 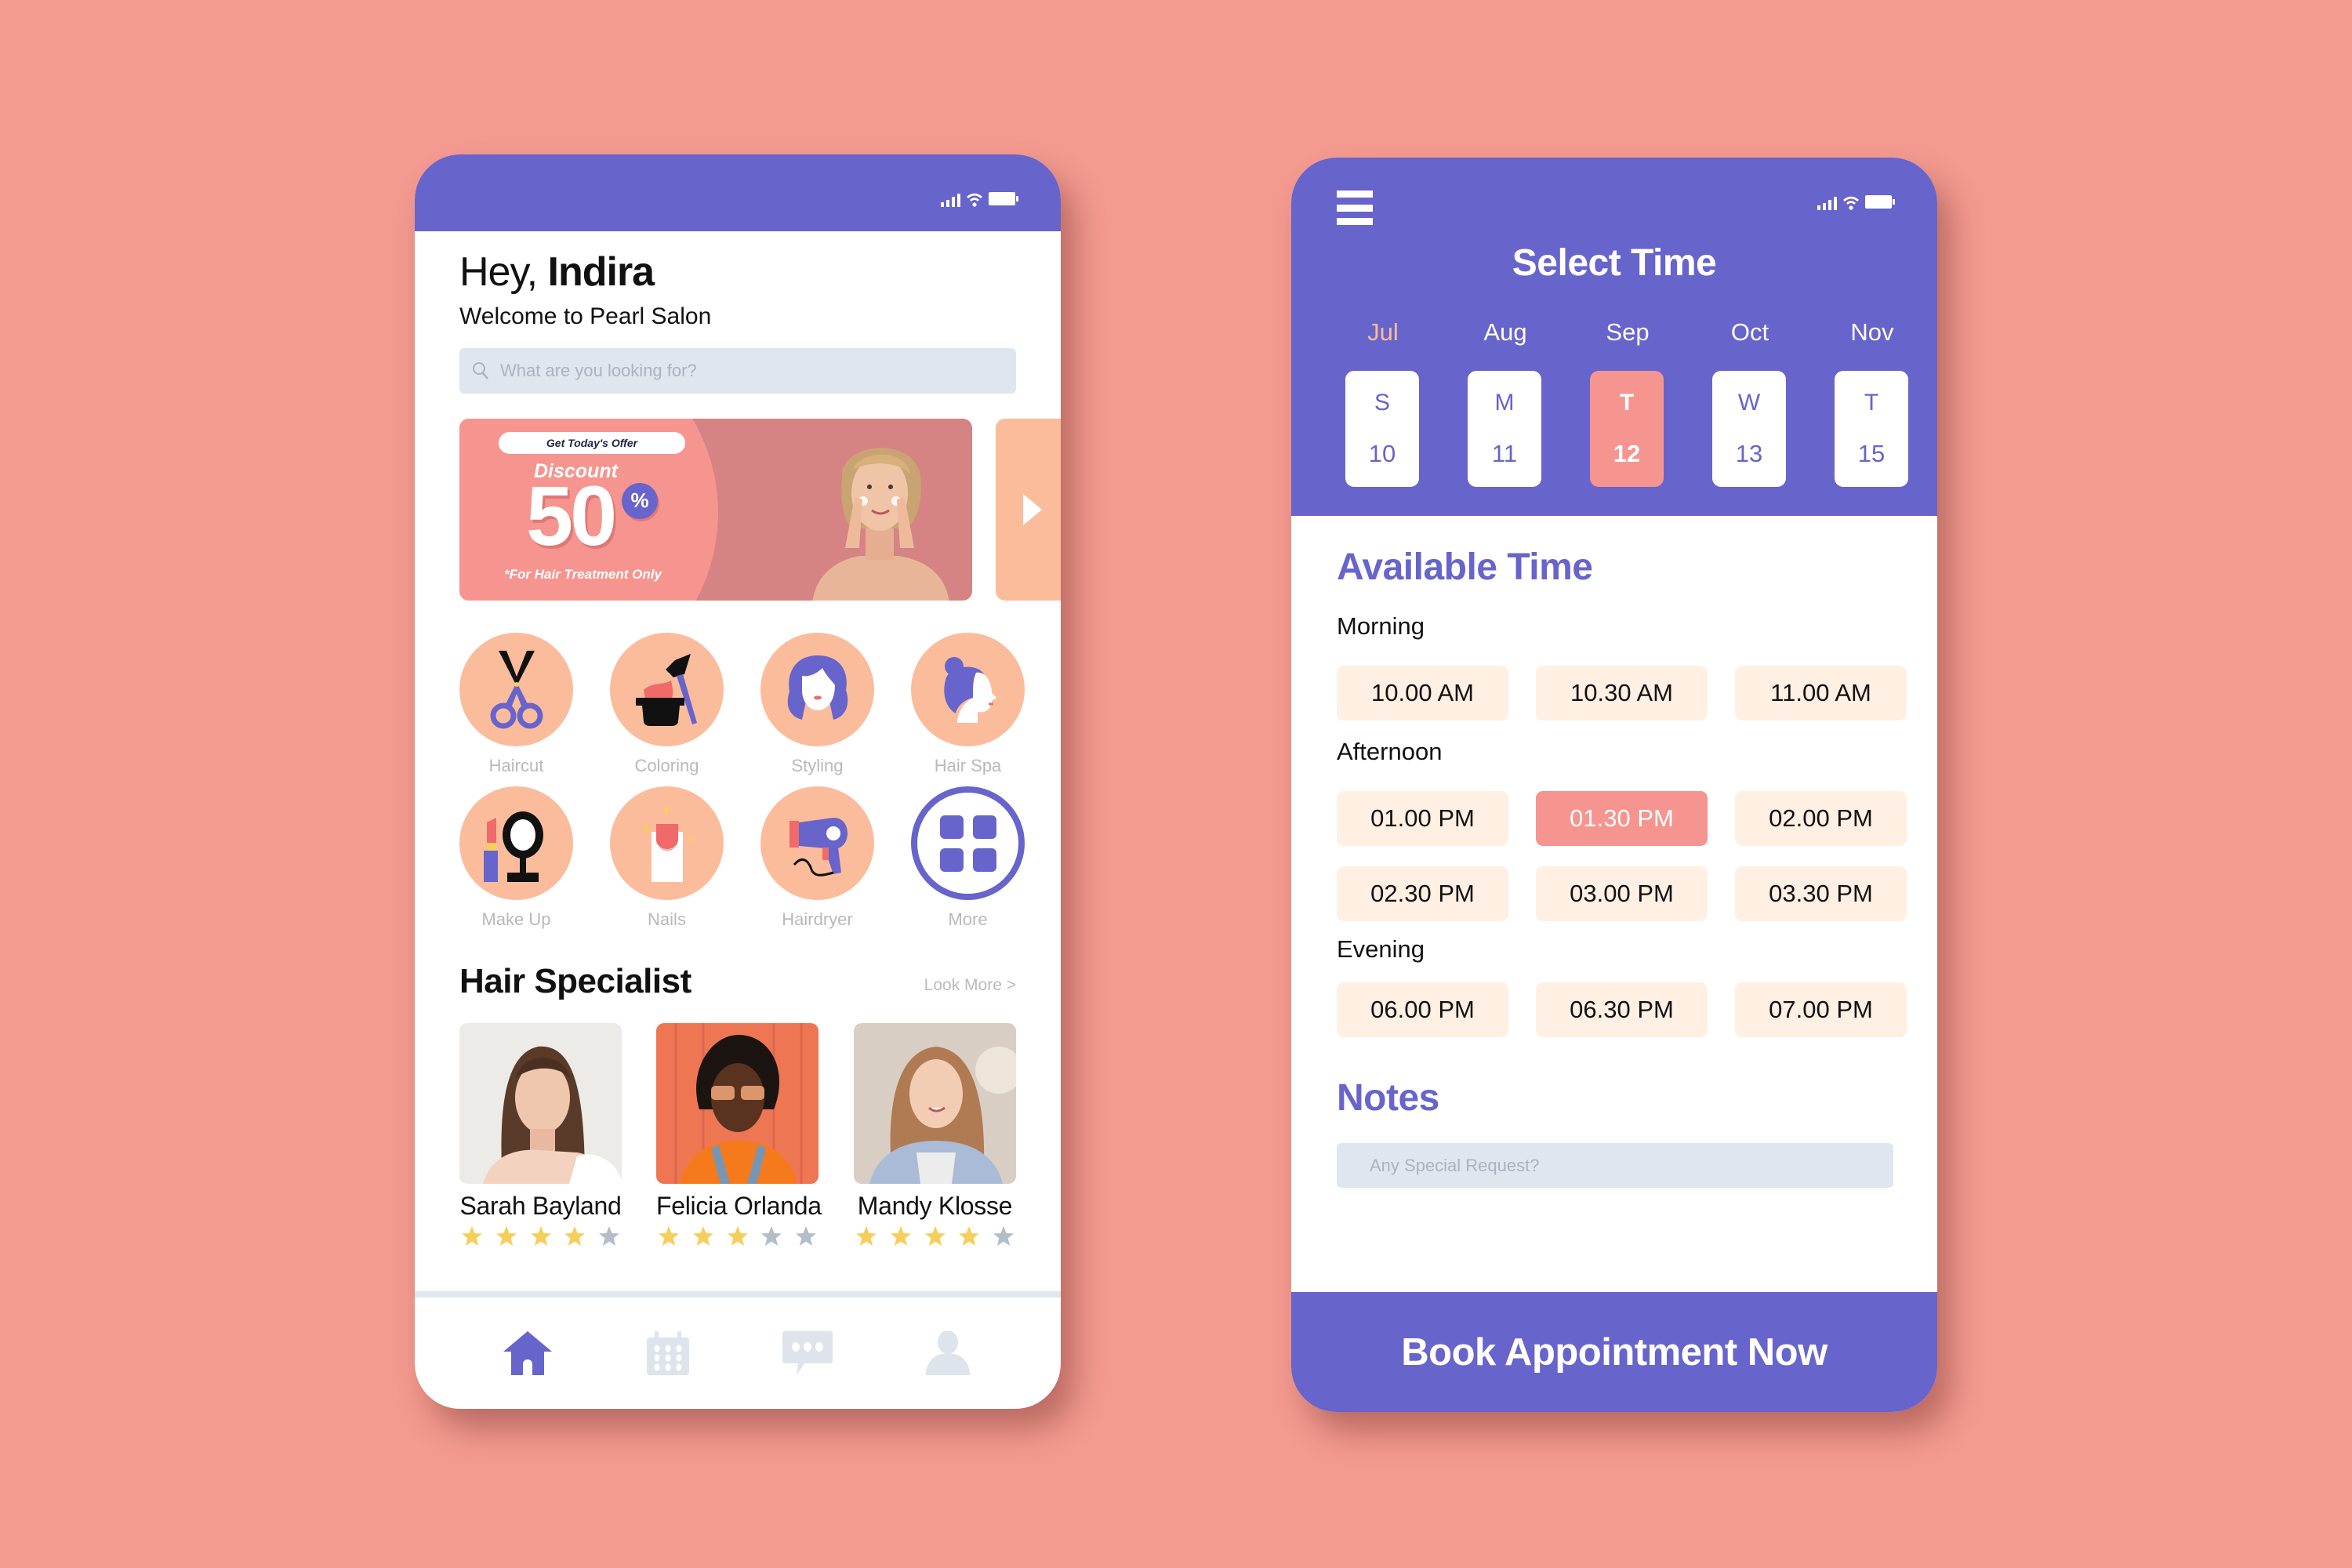 What do you see at coordinates (817, 858) in the screenshot?
I see `service-hairdryer: Hairdryer` at bounding box center [817, 858].